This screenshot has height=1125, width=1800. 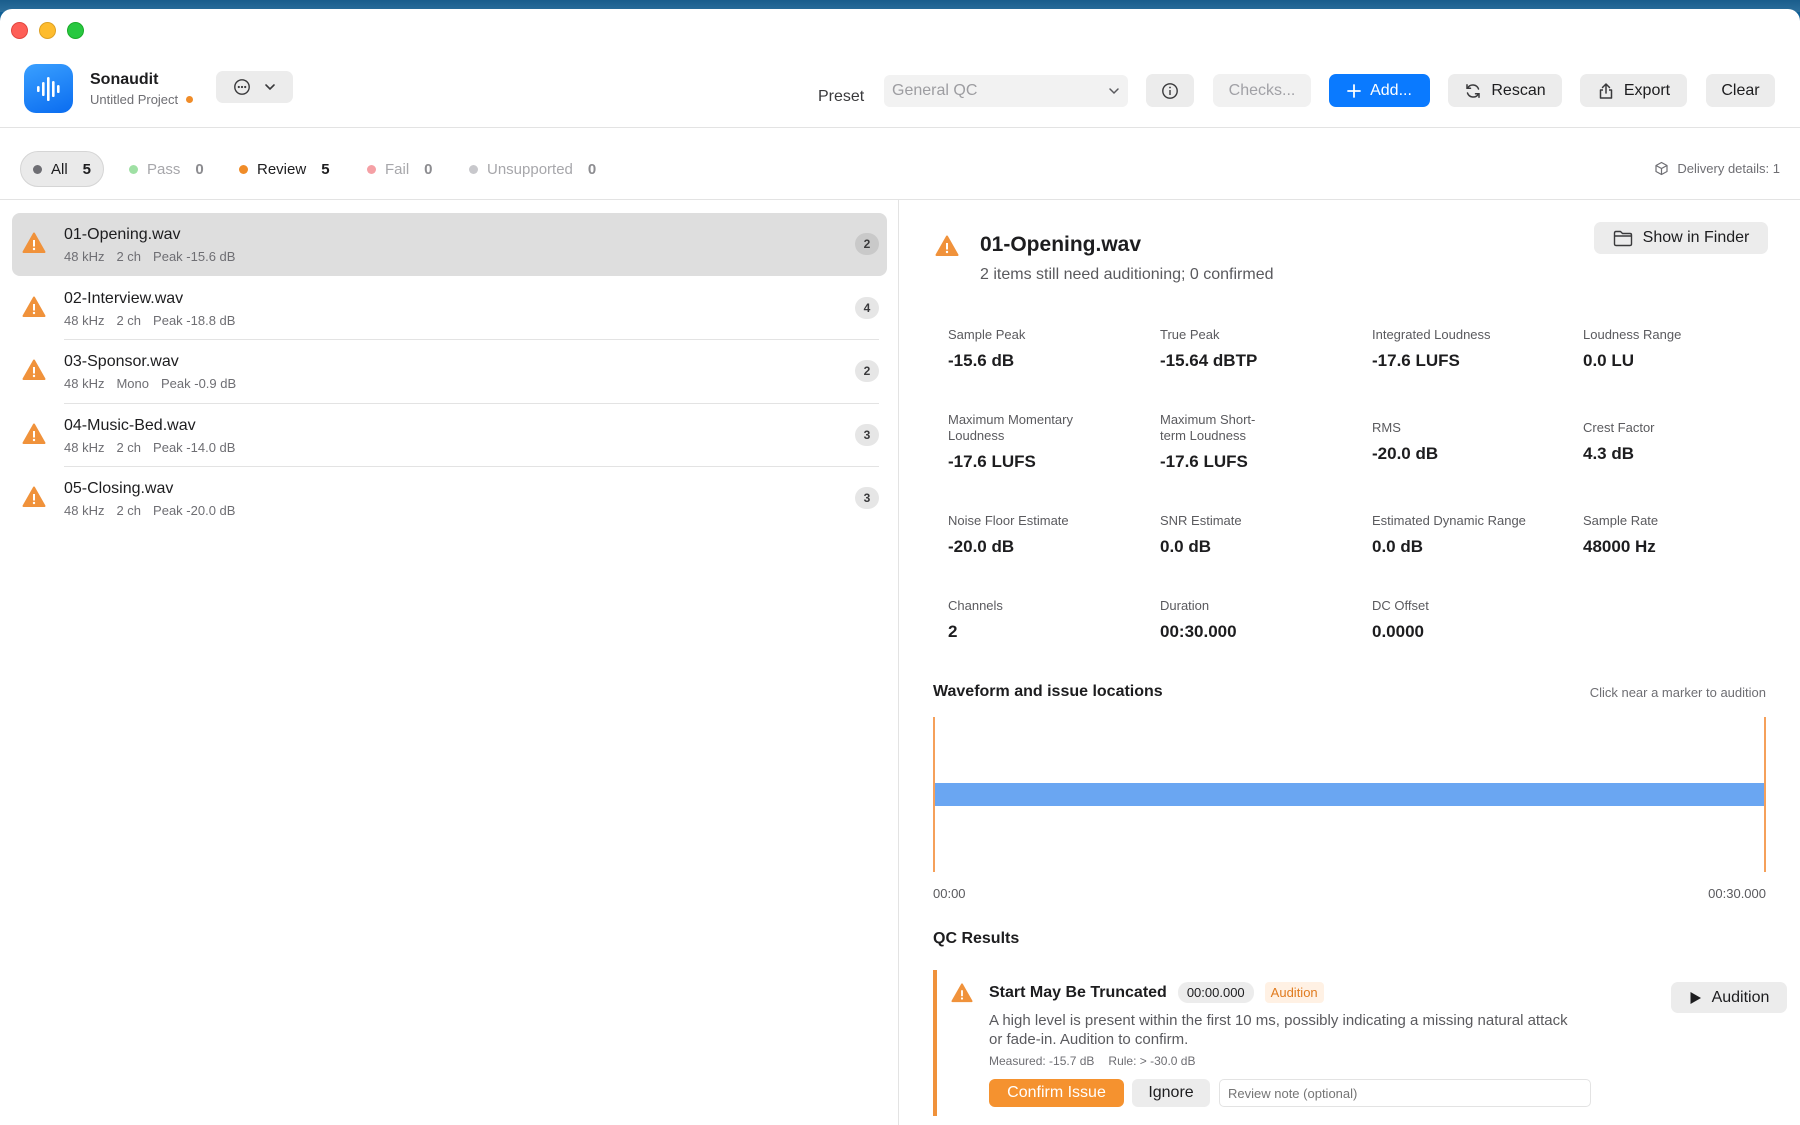 What do you see at coordinates (1472, 535) in the screenshot?
I see `metric-dynamic-range: Estimated Dynamic Range 0.0 dB` at bounding box center [1472, 535].